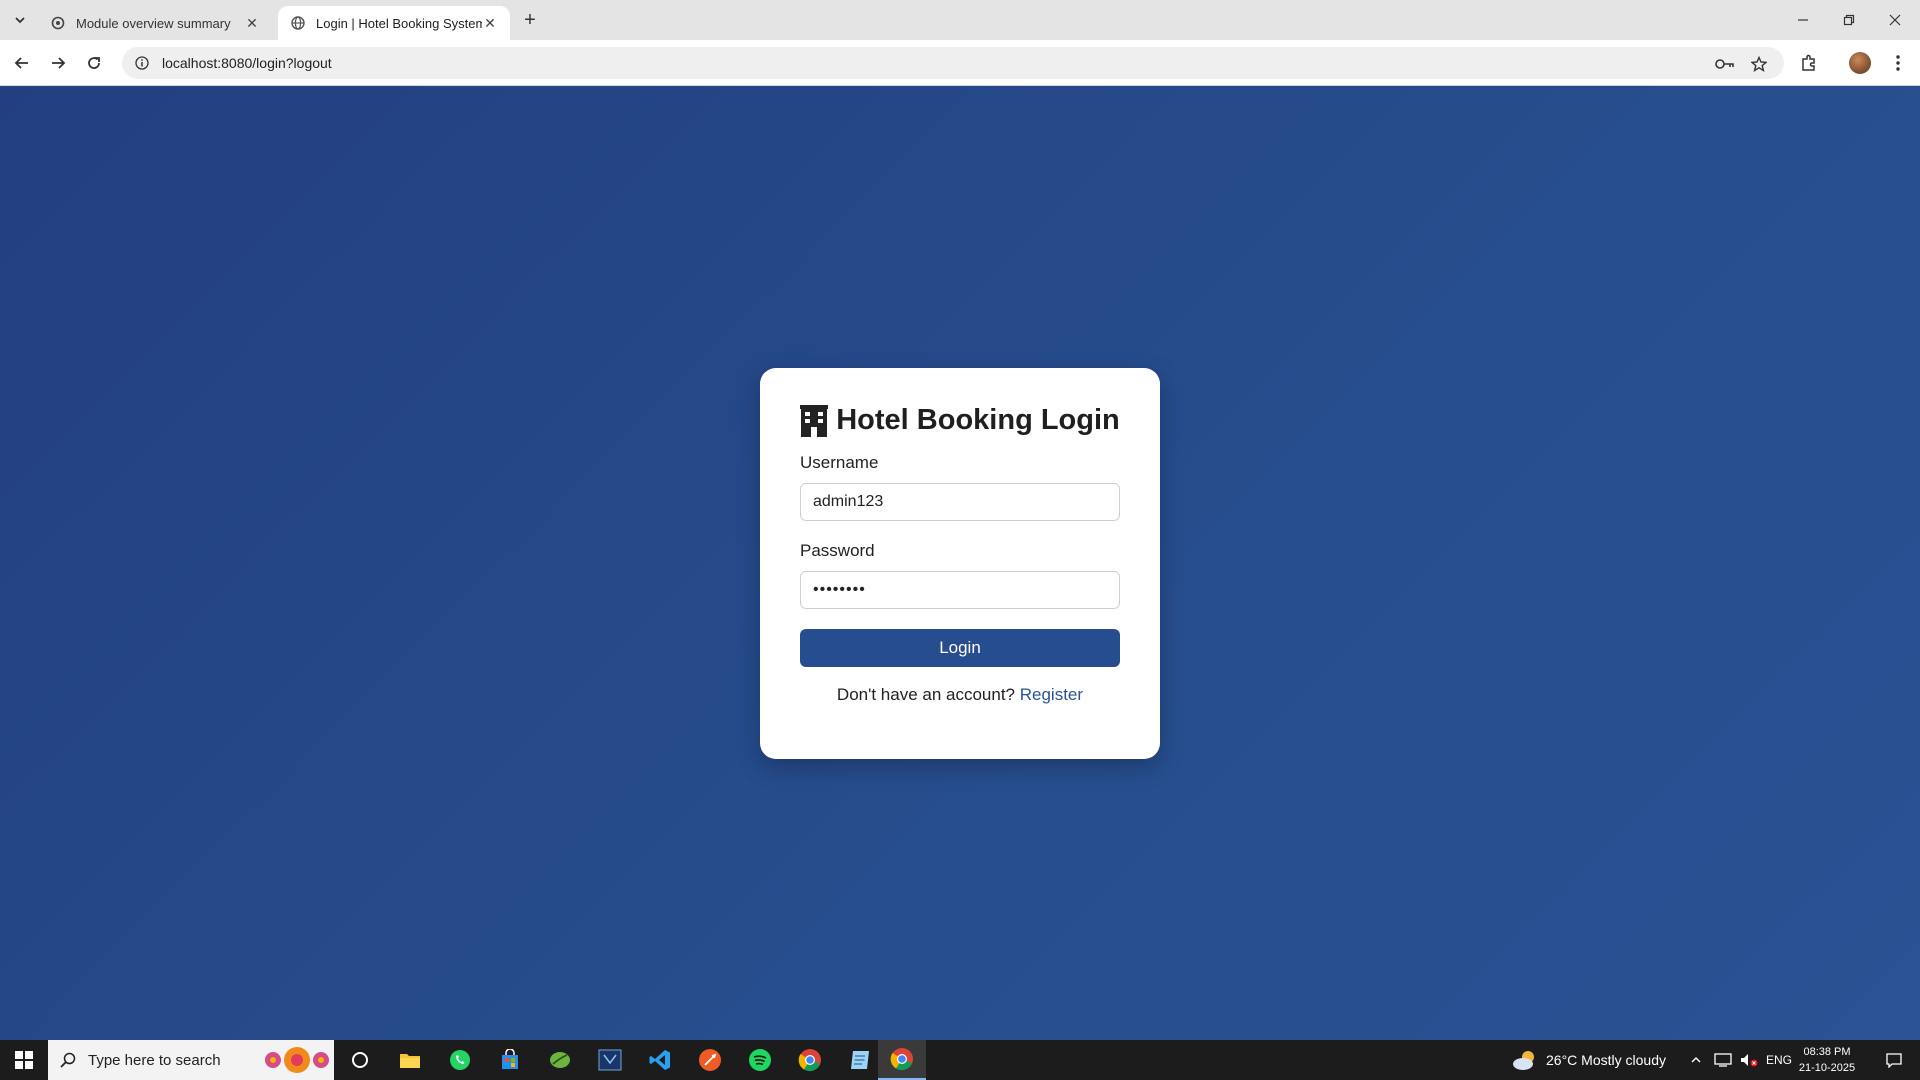  I want to click on vscode-icon, so click(659, 1060).